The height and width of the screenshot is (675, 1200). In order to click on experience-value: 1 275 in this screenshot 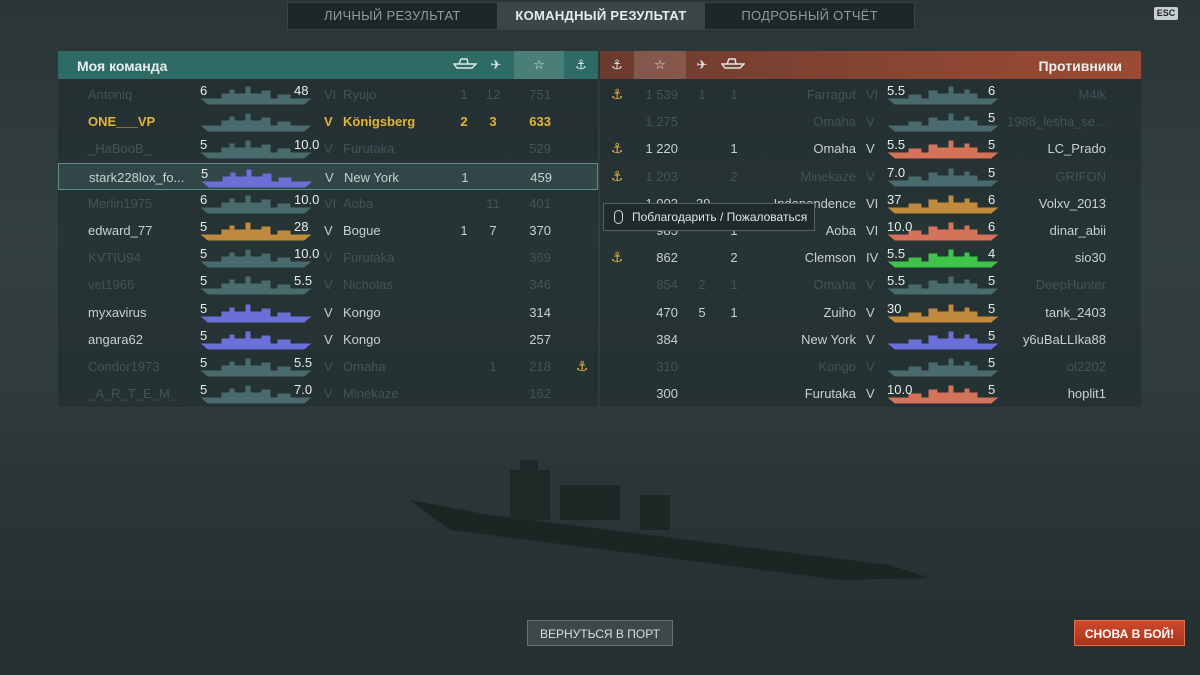, I will do `click(661, 122)`.